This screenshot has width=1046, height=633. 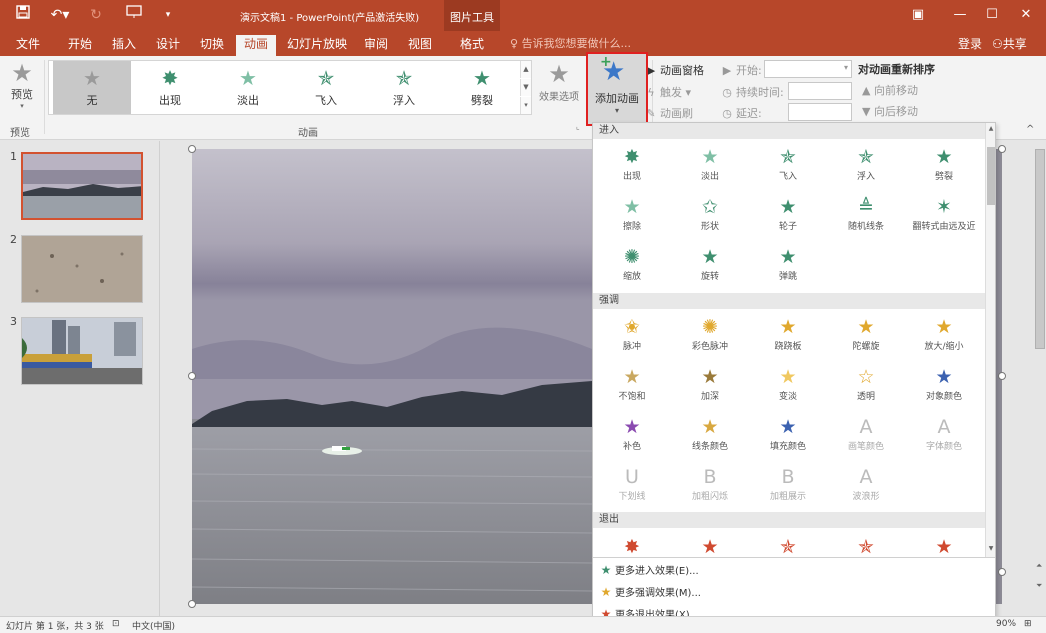 What do you see at coordinates (866, 219) in the screenshot?
I see `animation-option: ≜ 随机线条` at bounding box center [866, 219].